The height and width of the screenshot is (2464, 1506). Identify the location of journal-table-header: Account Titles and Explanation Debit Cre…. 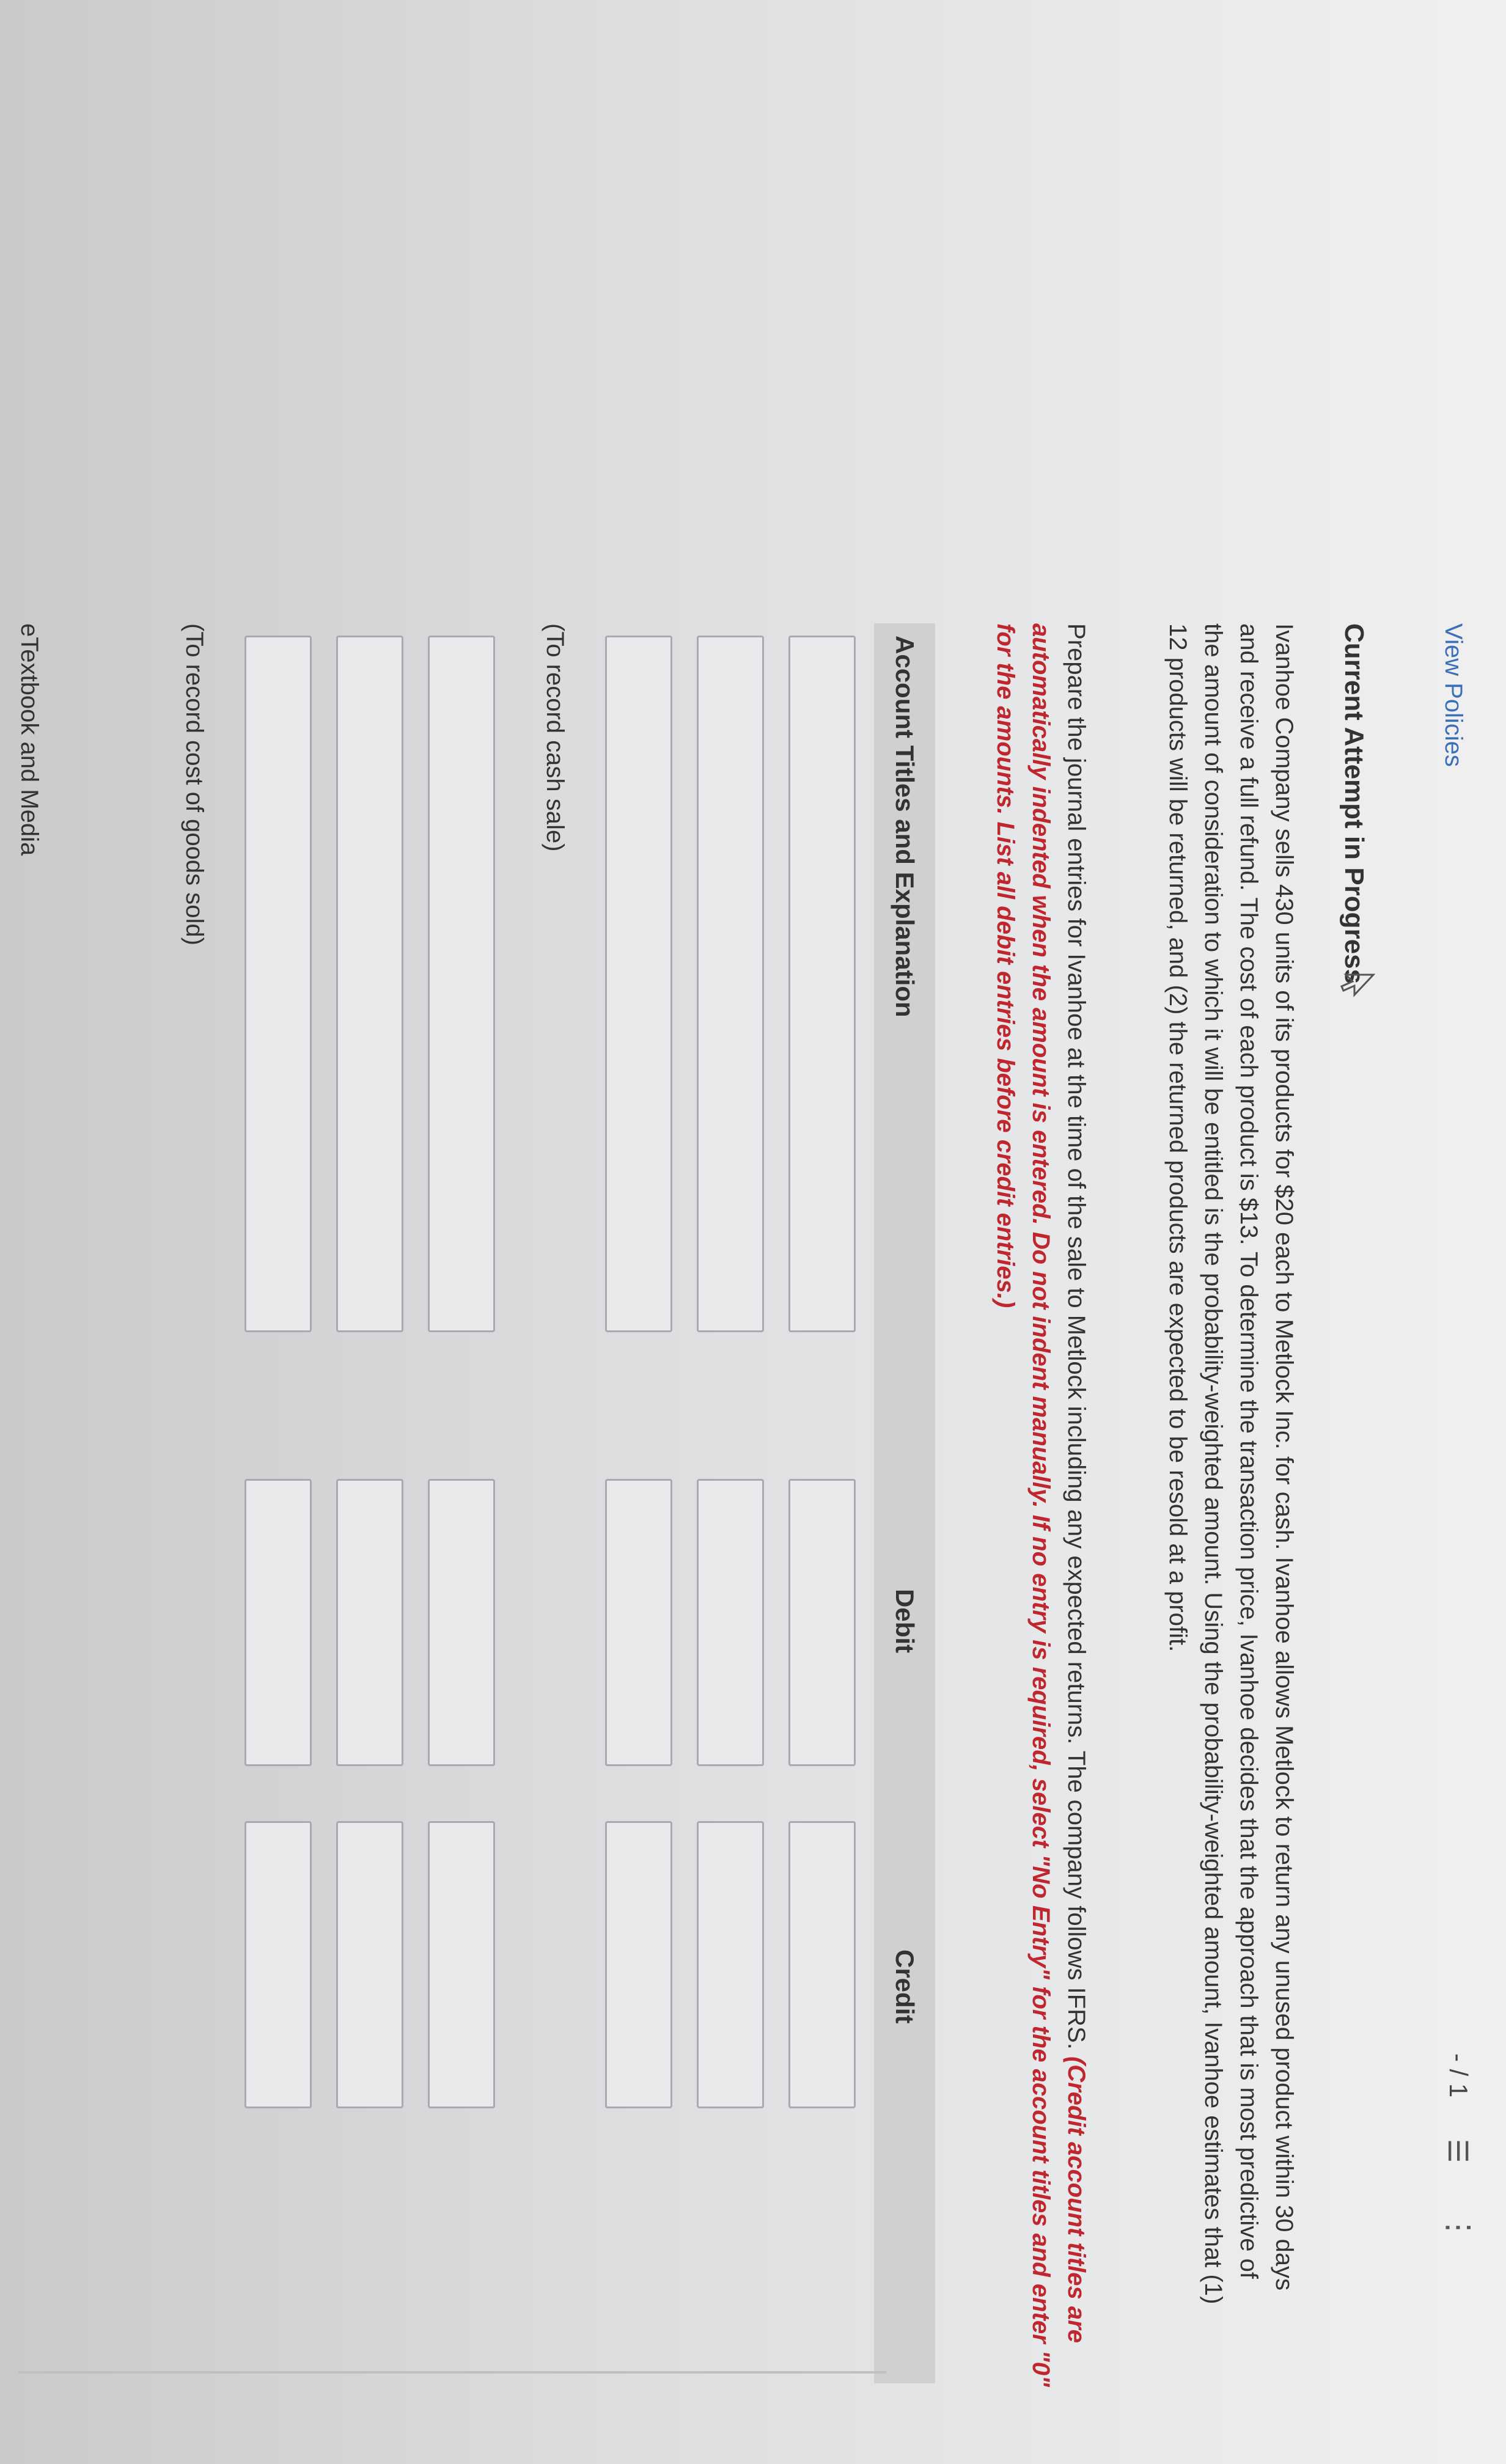
(905, 1503).